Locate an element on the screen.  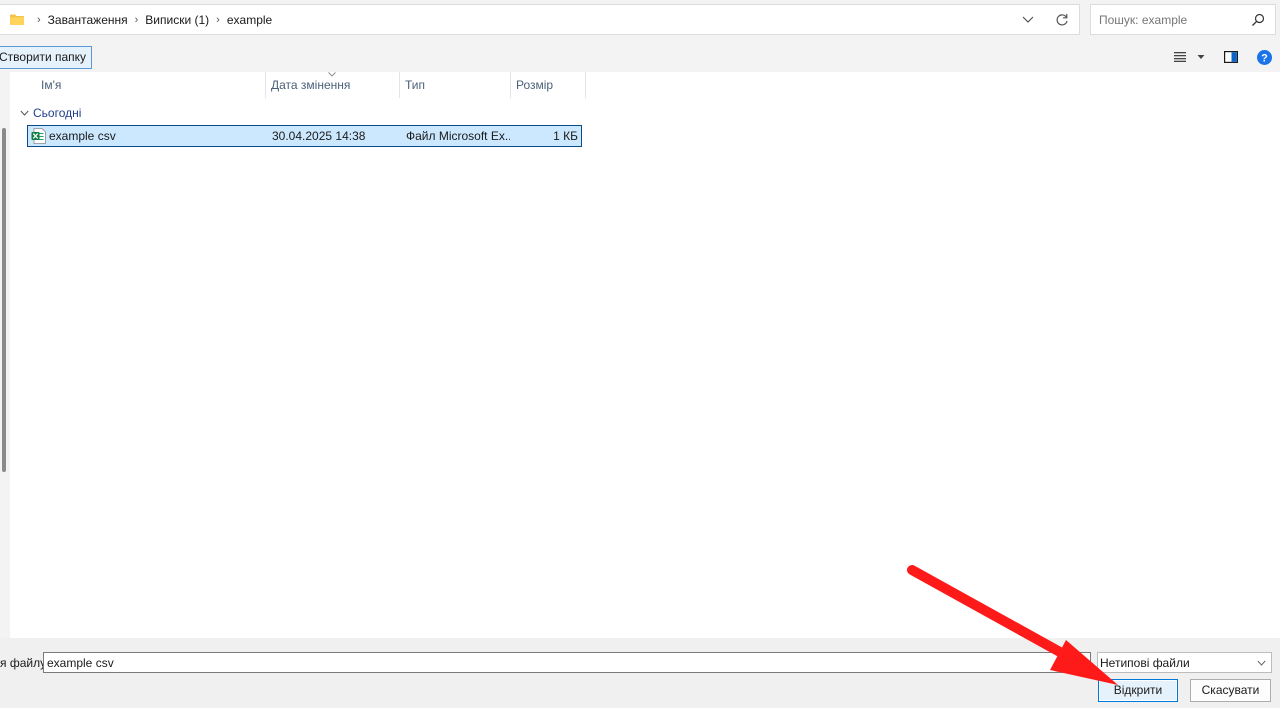
file-size: 1 КБ is located at coordinates (565, 136).